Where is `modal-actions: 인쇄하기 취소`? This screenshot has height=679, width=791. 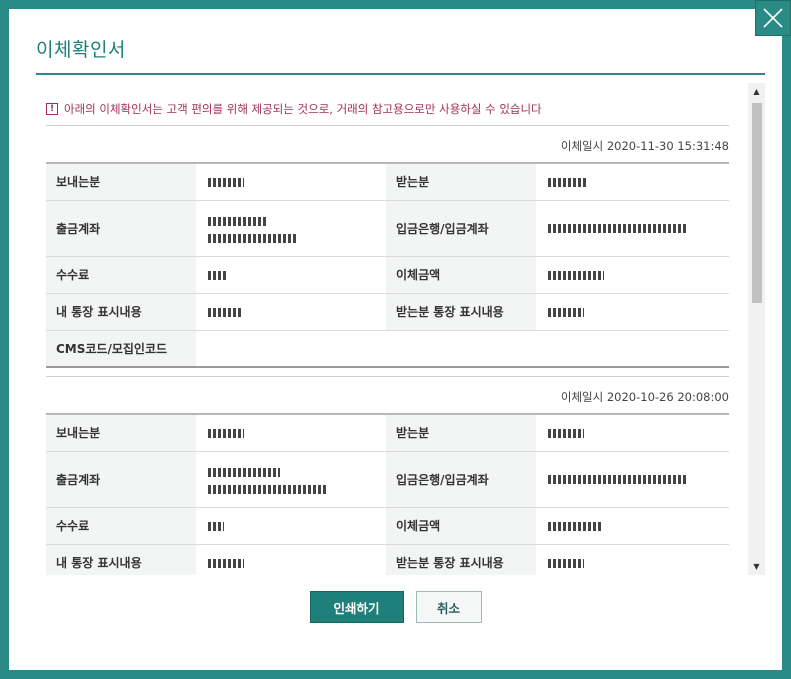
modal-actions: 인쇄하기 취소 is located at coordinates (395, 607).